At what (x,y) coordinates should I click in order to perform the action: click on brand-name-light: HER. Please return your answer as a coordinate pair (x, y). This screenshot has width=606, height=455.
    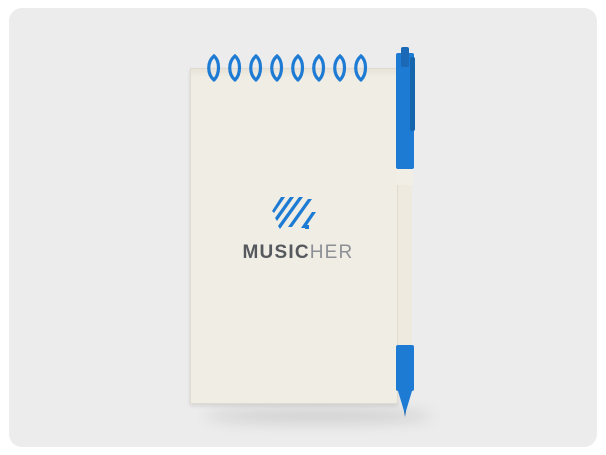
    Looking at the image, I should click on (331, 252).